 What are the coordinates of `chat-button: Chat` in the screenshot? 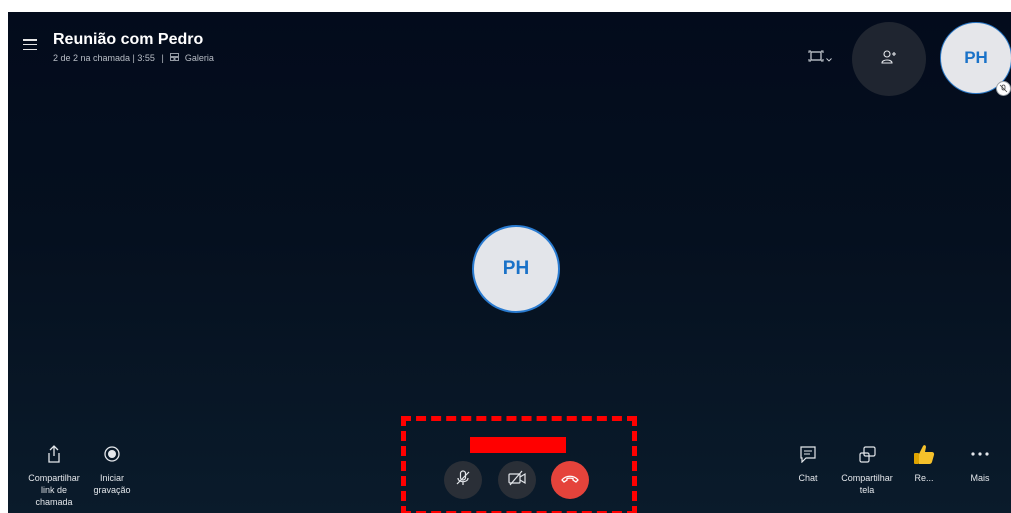 It's located at (808, 463).